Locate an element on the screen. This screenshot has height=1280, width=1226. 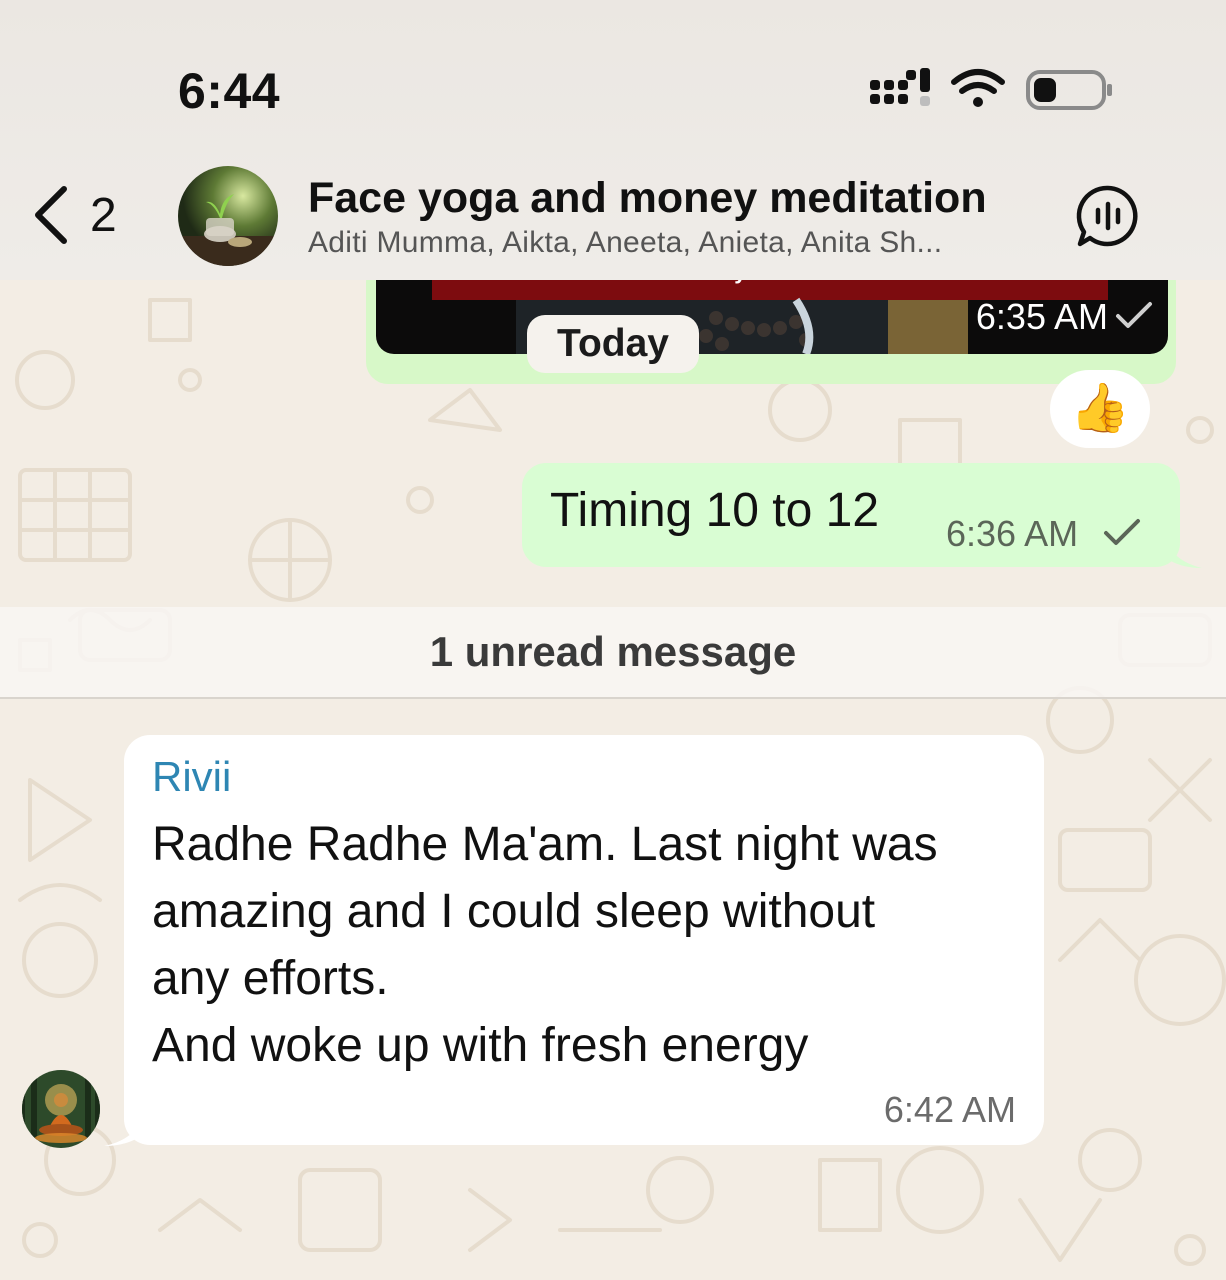
sender-name: Rivii is located at coordinates (191, 777).